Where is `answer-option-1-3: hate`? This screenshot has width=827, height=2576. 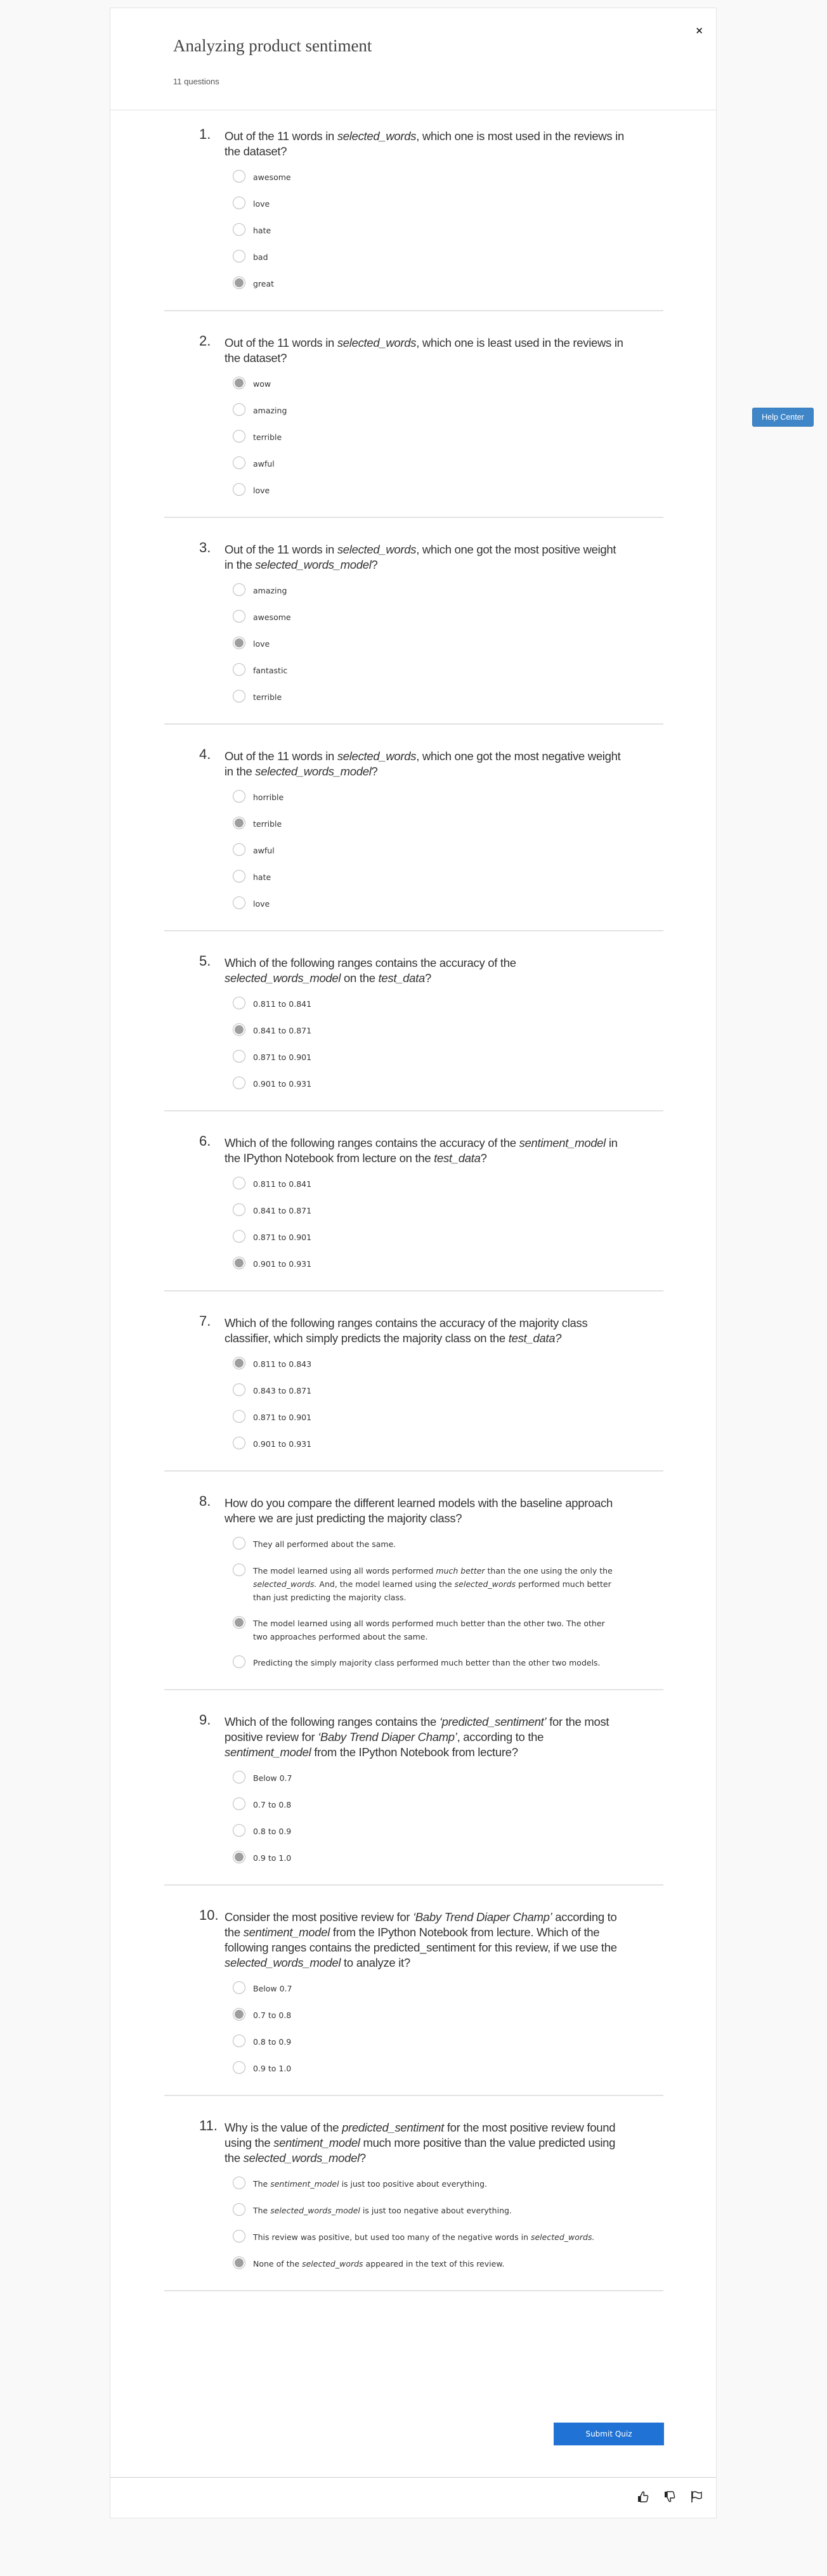 answer-option-1-3: hate is located at coordinates (448, 230).